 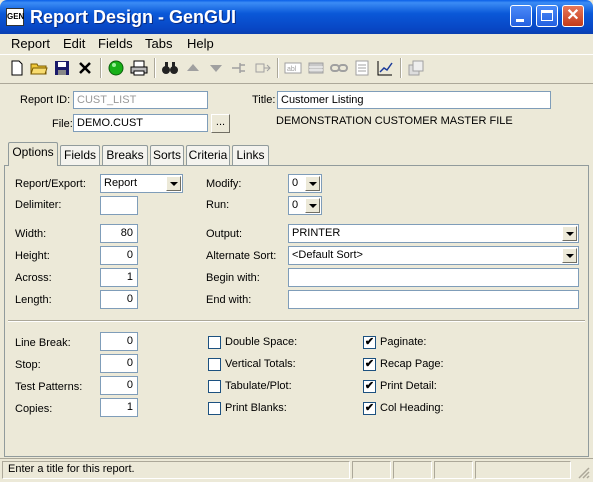 What do you see at coordinates (293, 68) in the screenshot?
I see `label-icon: abl` at bounding box center [293, 68].